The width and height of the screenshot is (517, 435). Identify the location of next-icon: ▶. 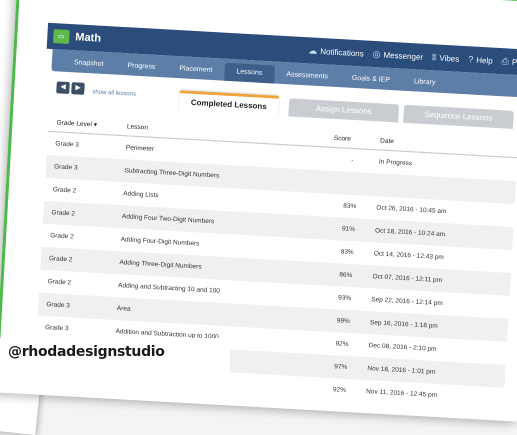
(78, 88).